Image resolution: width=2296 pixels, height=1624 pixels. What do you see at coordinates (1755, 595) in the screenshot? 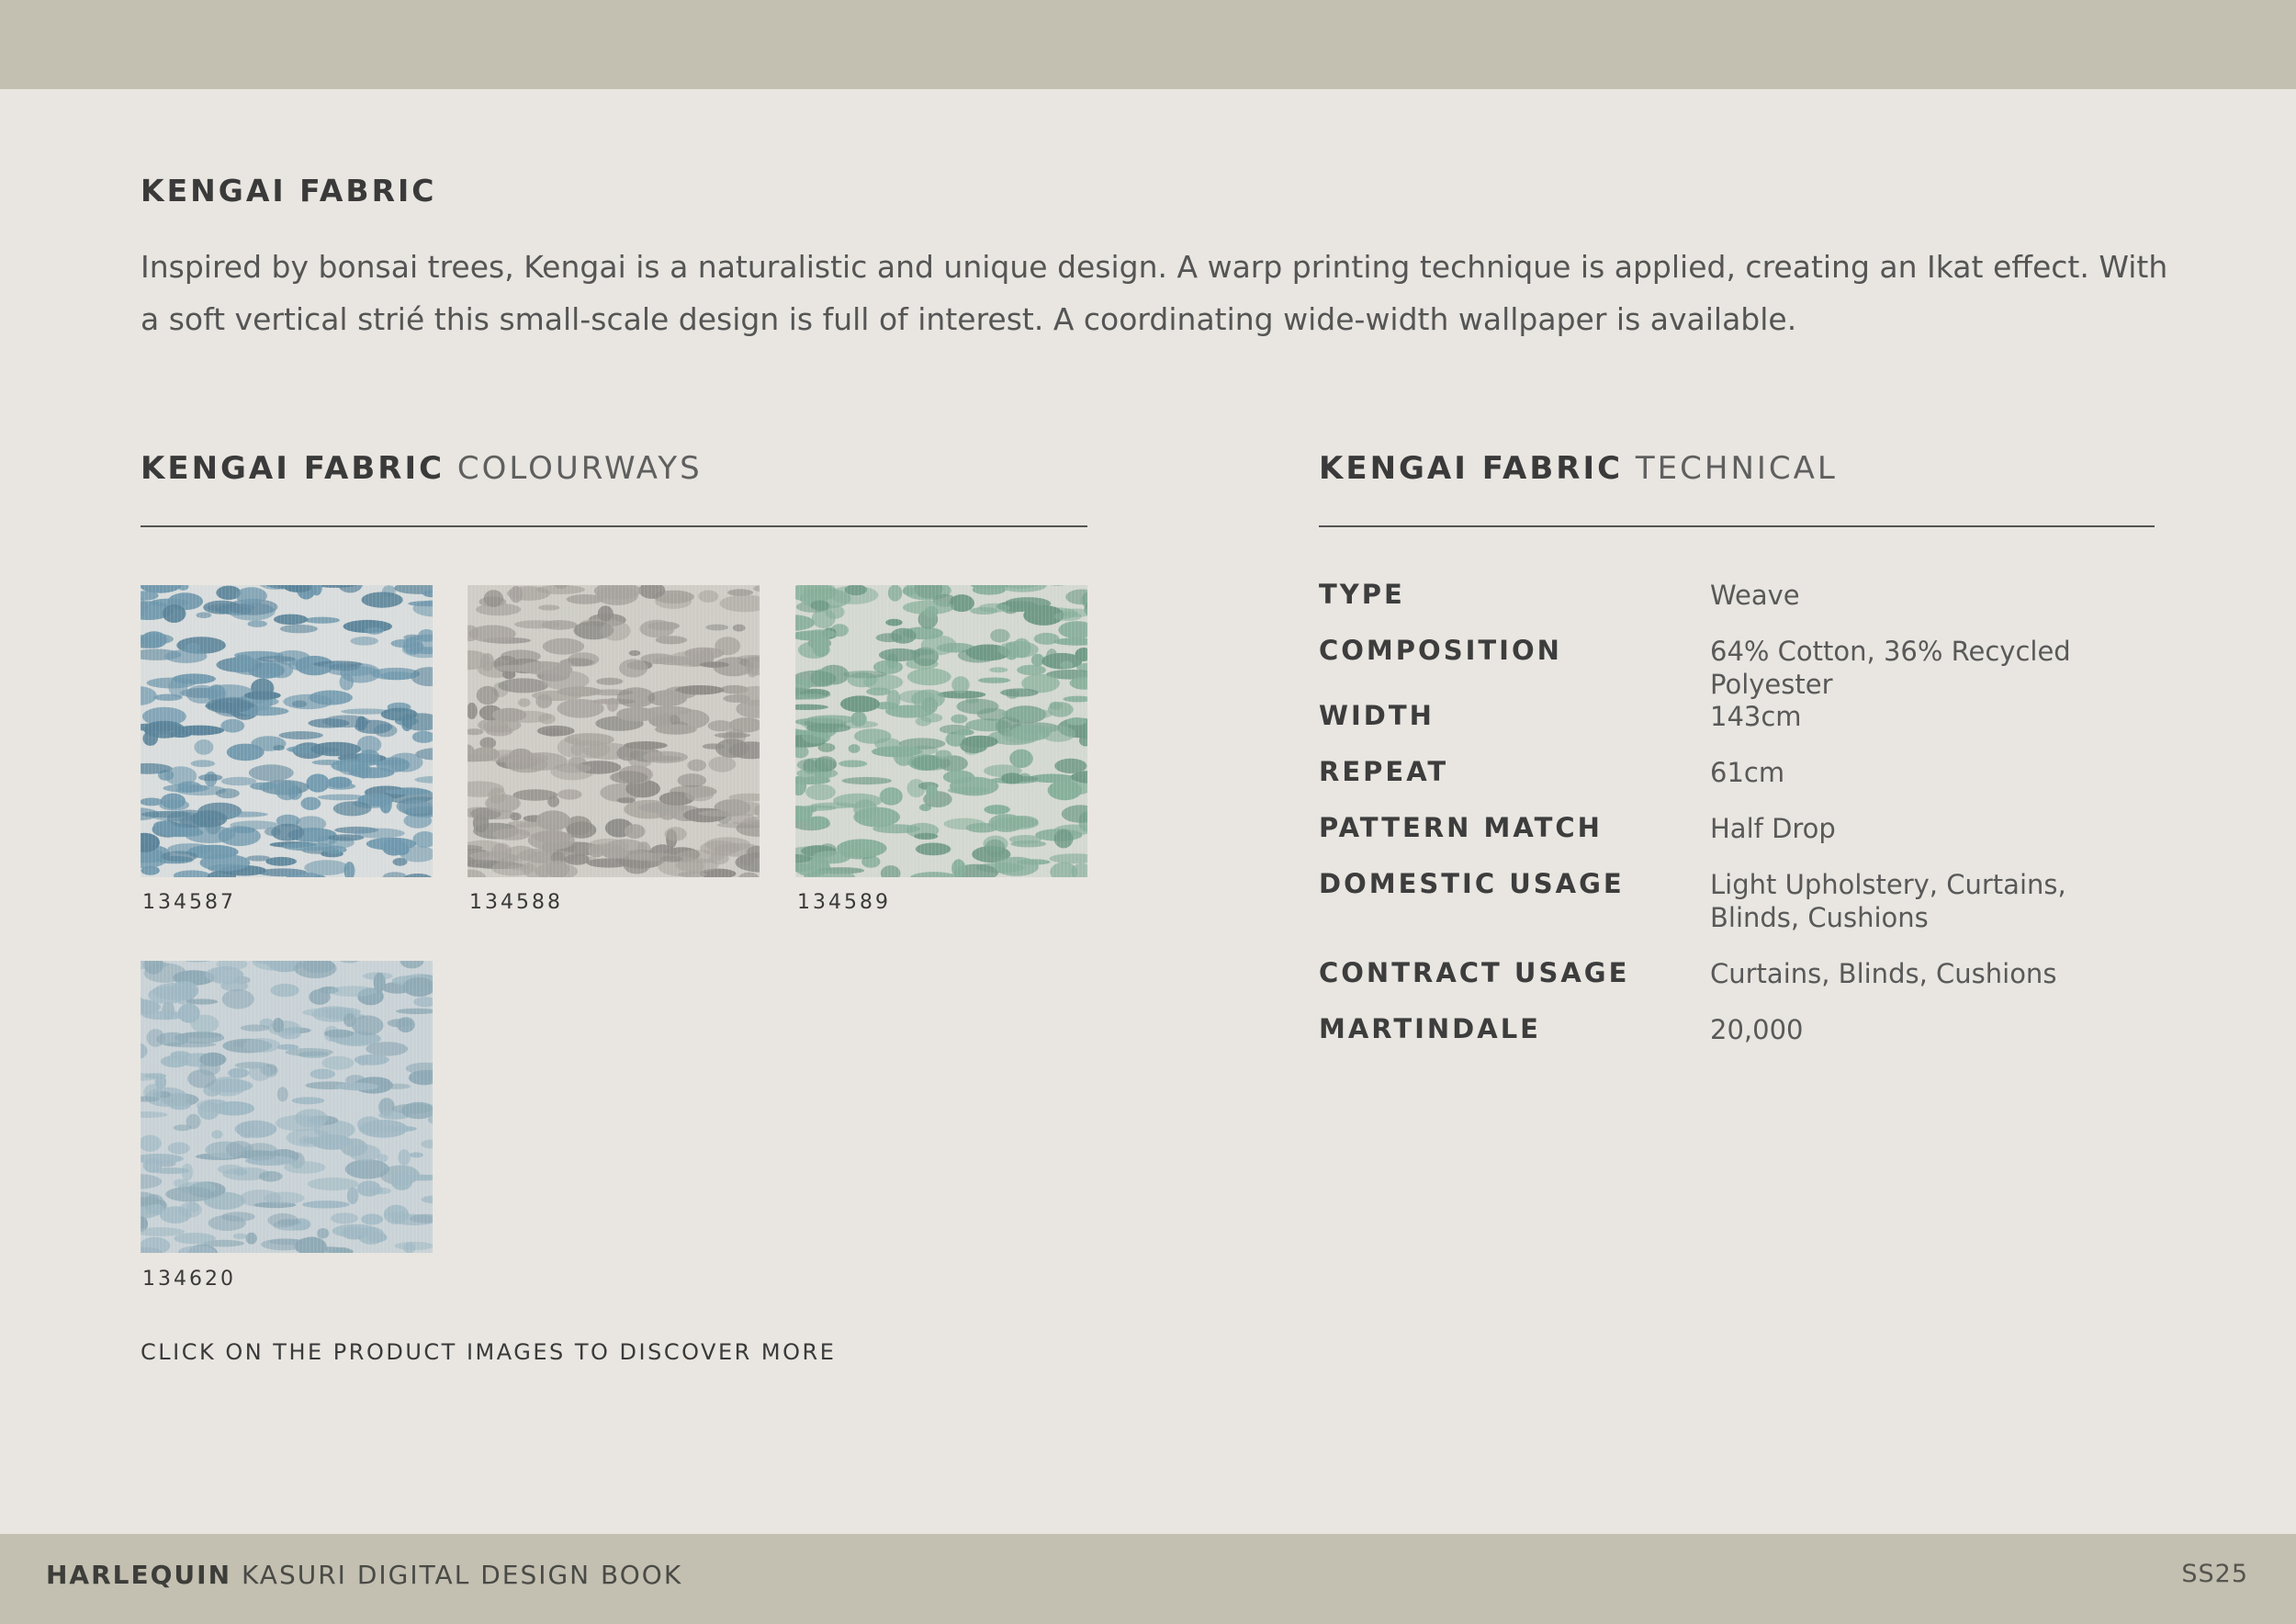
I see `spec-value-type: Weave` at bounding box center [1755, 595].